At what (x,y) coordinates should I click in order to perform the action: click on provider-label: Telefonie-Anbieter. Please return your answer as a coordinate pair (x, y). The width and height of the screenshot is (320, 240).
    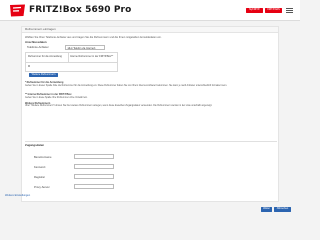
    Looking at the image, I should click on (38, 47).